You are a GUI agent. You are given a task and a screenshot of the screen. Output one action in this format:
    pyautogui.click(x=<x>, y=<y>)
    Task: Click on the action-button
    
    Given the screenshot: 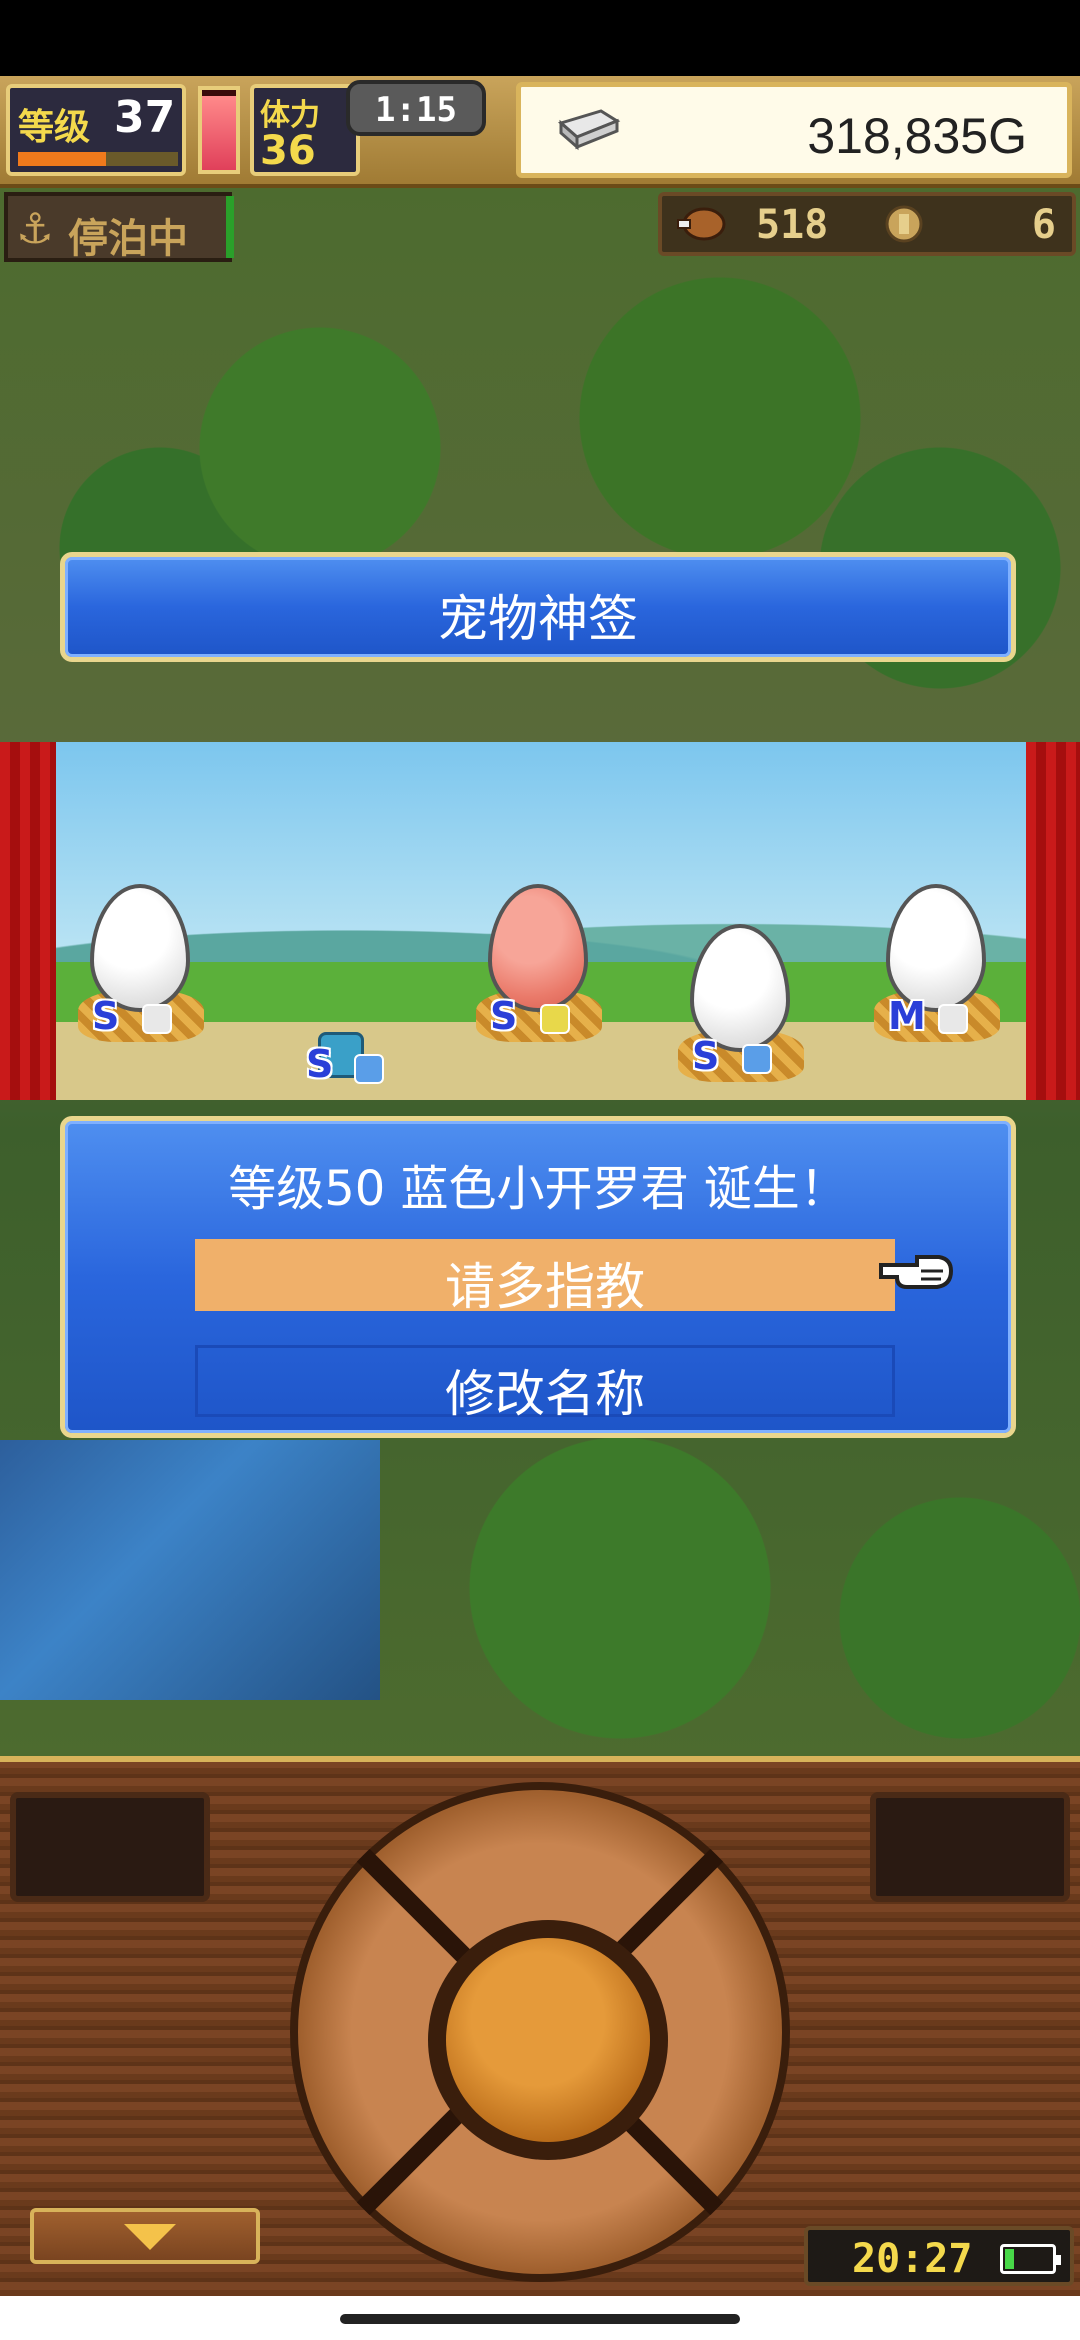 What is the action you would take?
    pyautogui.click(x=548, y=2040)
    